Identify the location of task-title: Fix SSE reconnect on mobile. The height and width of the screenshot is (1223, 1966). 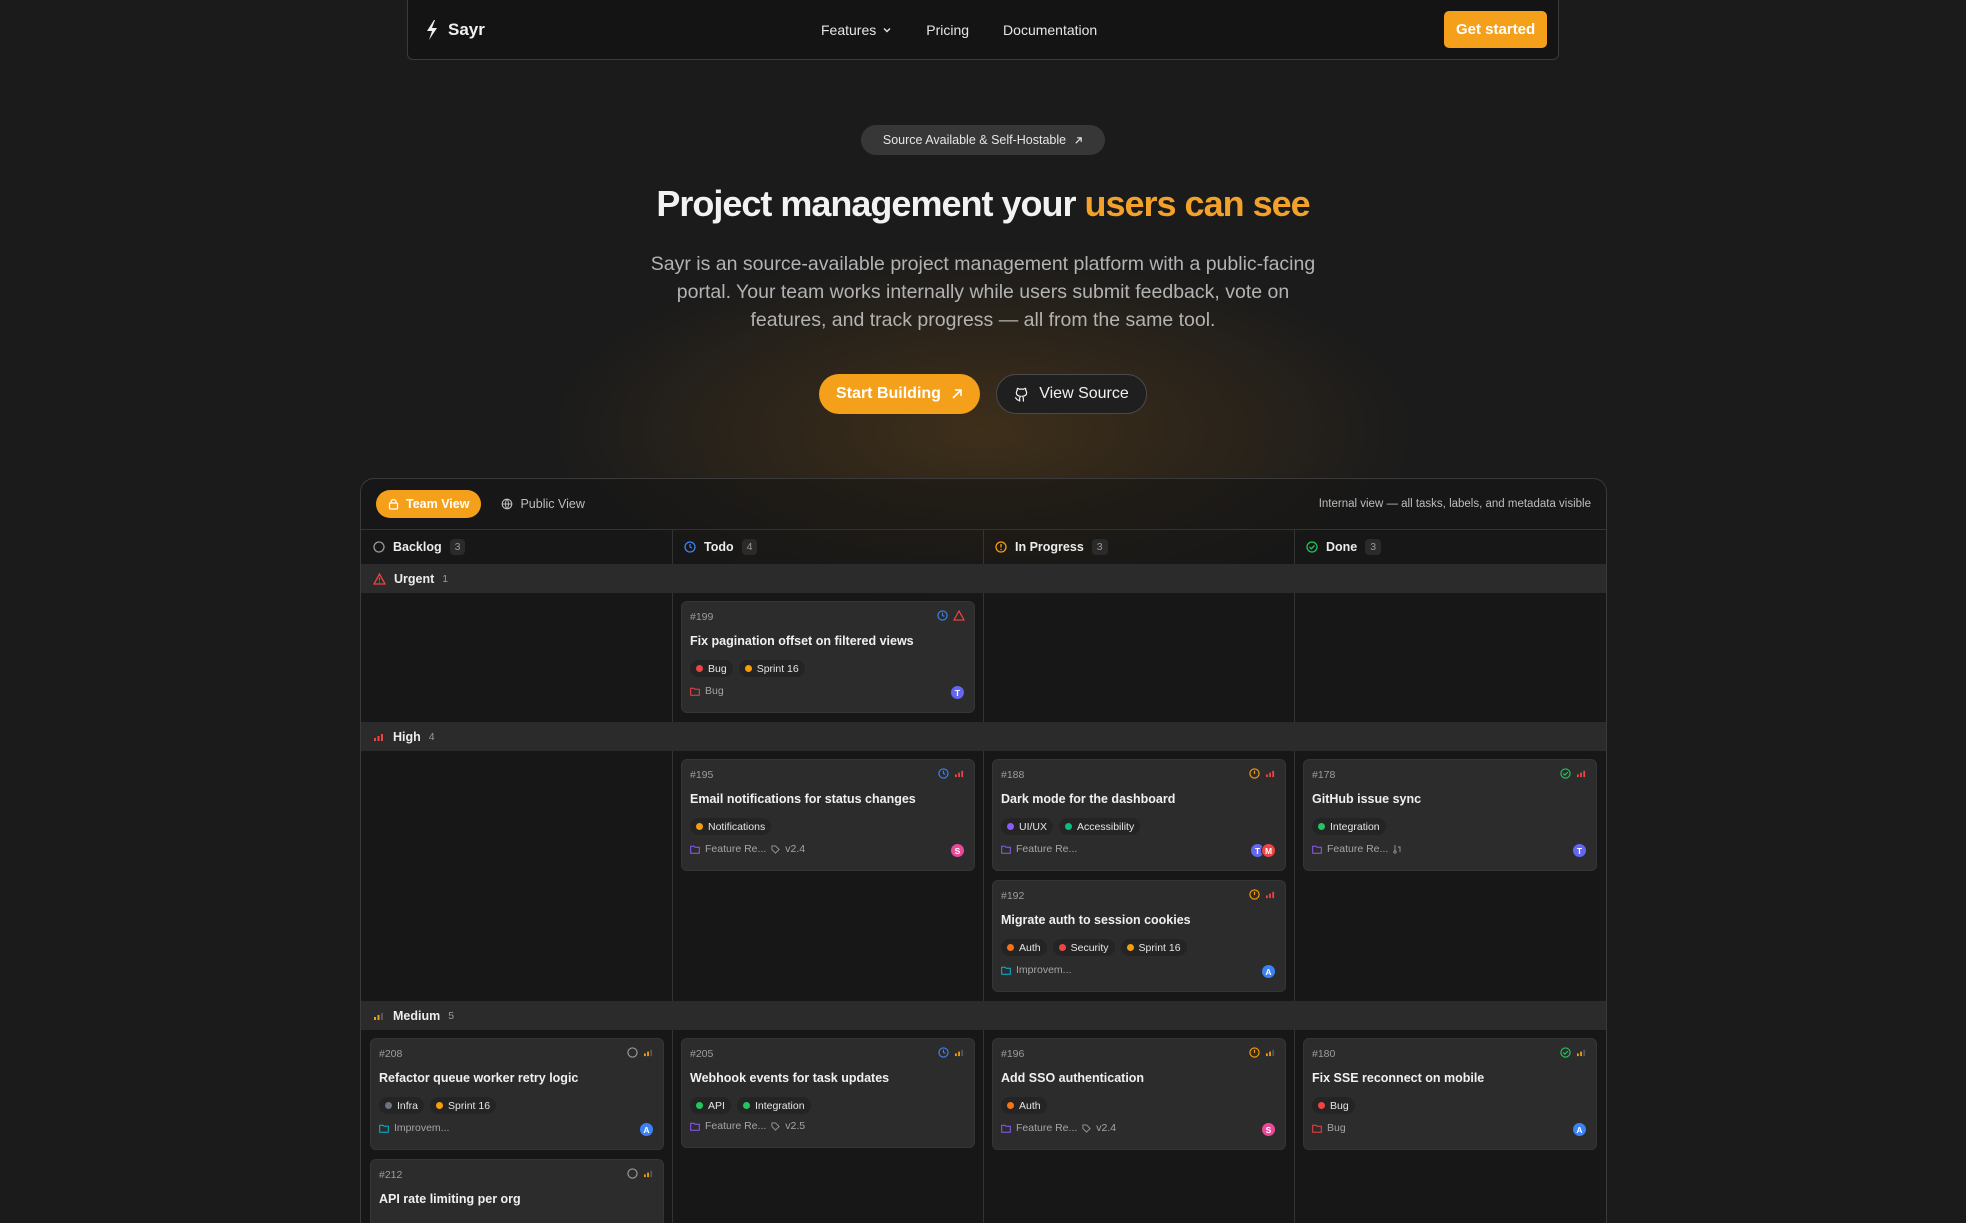
(1398, 1078).